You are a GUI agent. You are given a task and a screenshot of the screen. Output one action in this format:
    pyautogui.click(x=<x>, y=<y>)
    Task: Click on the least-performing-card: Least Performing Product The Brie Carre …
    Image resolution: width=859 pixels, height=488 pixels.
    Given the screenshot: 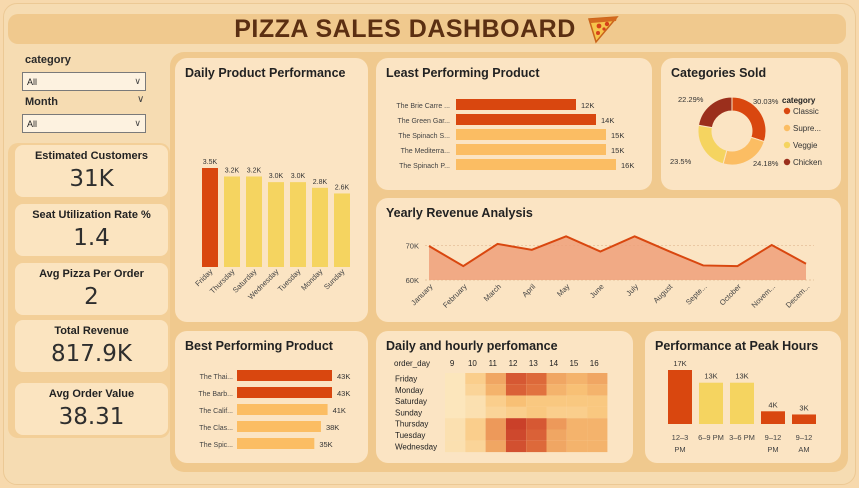 What is the action you would take?
    pyautogui.click(x=514, y=124)
    